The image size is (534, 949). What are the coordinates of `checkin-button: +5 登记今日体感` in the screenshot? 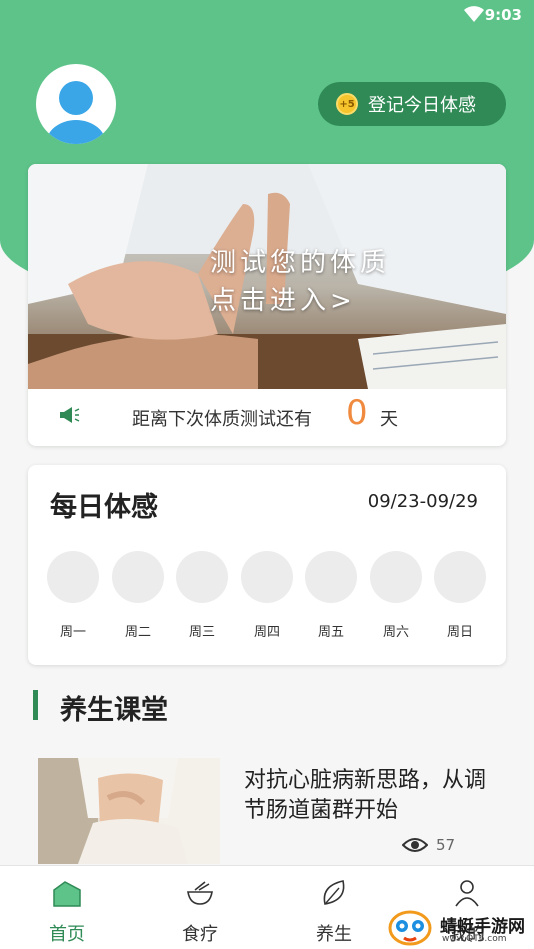 It's located at (412, 104).